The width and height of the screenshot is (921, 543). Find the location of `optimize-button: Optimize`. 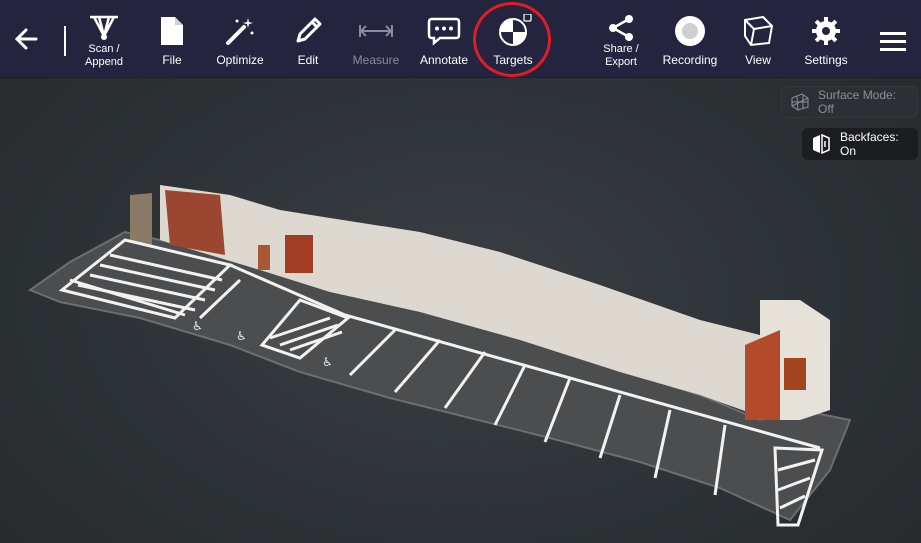

optimize-button: Optimize is located at coordinates (240, 38).